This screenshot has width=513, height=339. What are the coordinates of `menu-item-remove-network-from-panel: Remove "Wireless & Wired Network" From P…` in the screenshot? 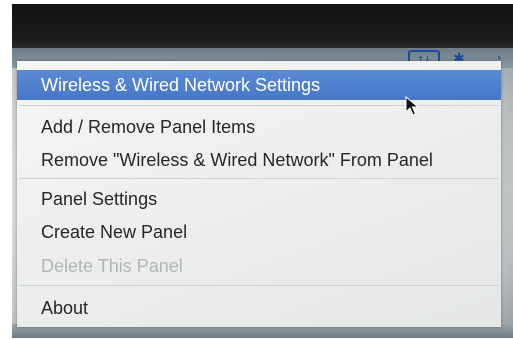 It's located at (259, 160).